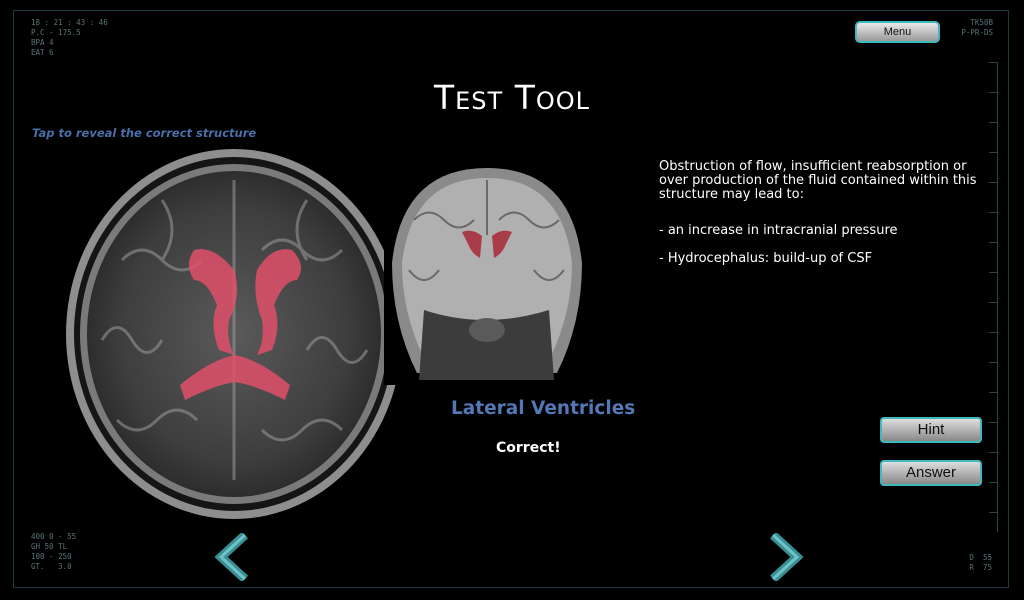  What do you see at coordinates (487, 272) in the screenshot?
I see `coronal-mri-image` at bounding box center [487, 272].